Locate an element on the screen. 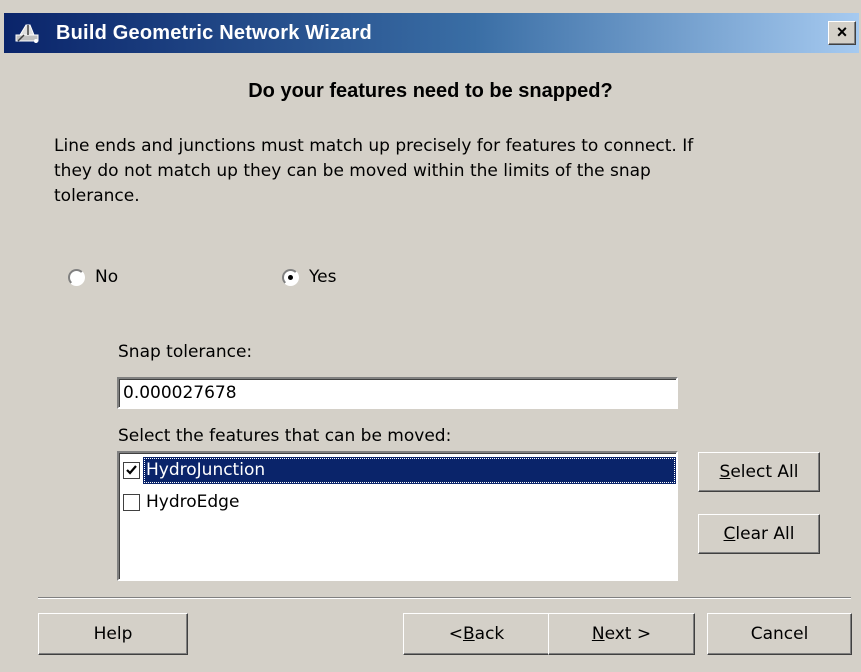 Image resolution: width=861 pixels, height=672 pixels. help-label: Help is located at coordinates (113, 634).